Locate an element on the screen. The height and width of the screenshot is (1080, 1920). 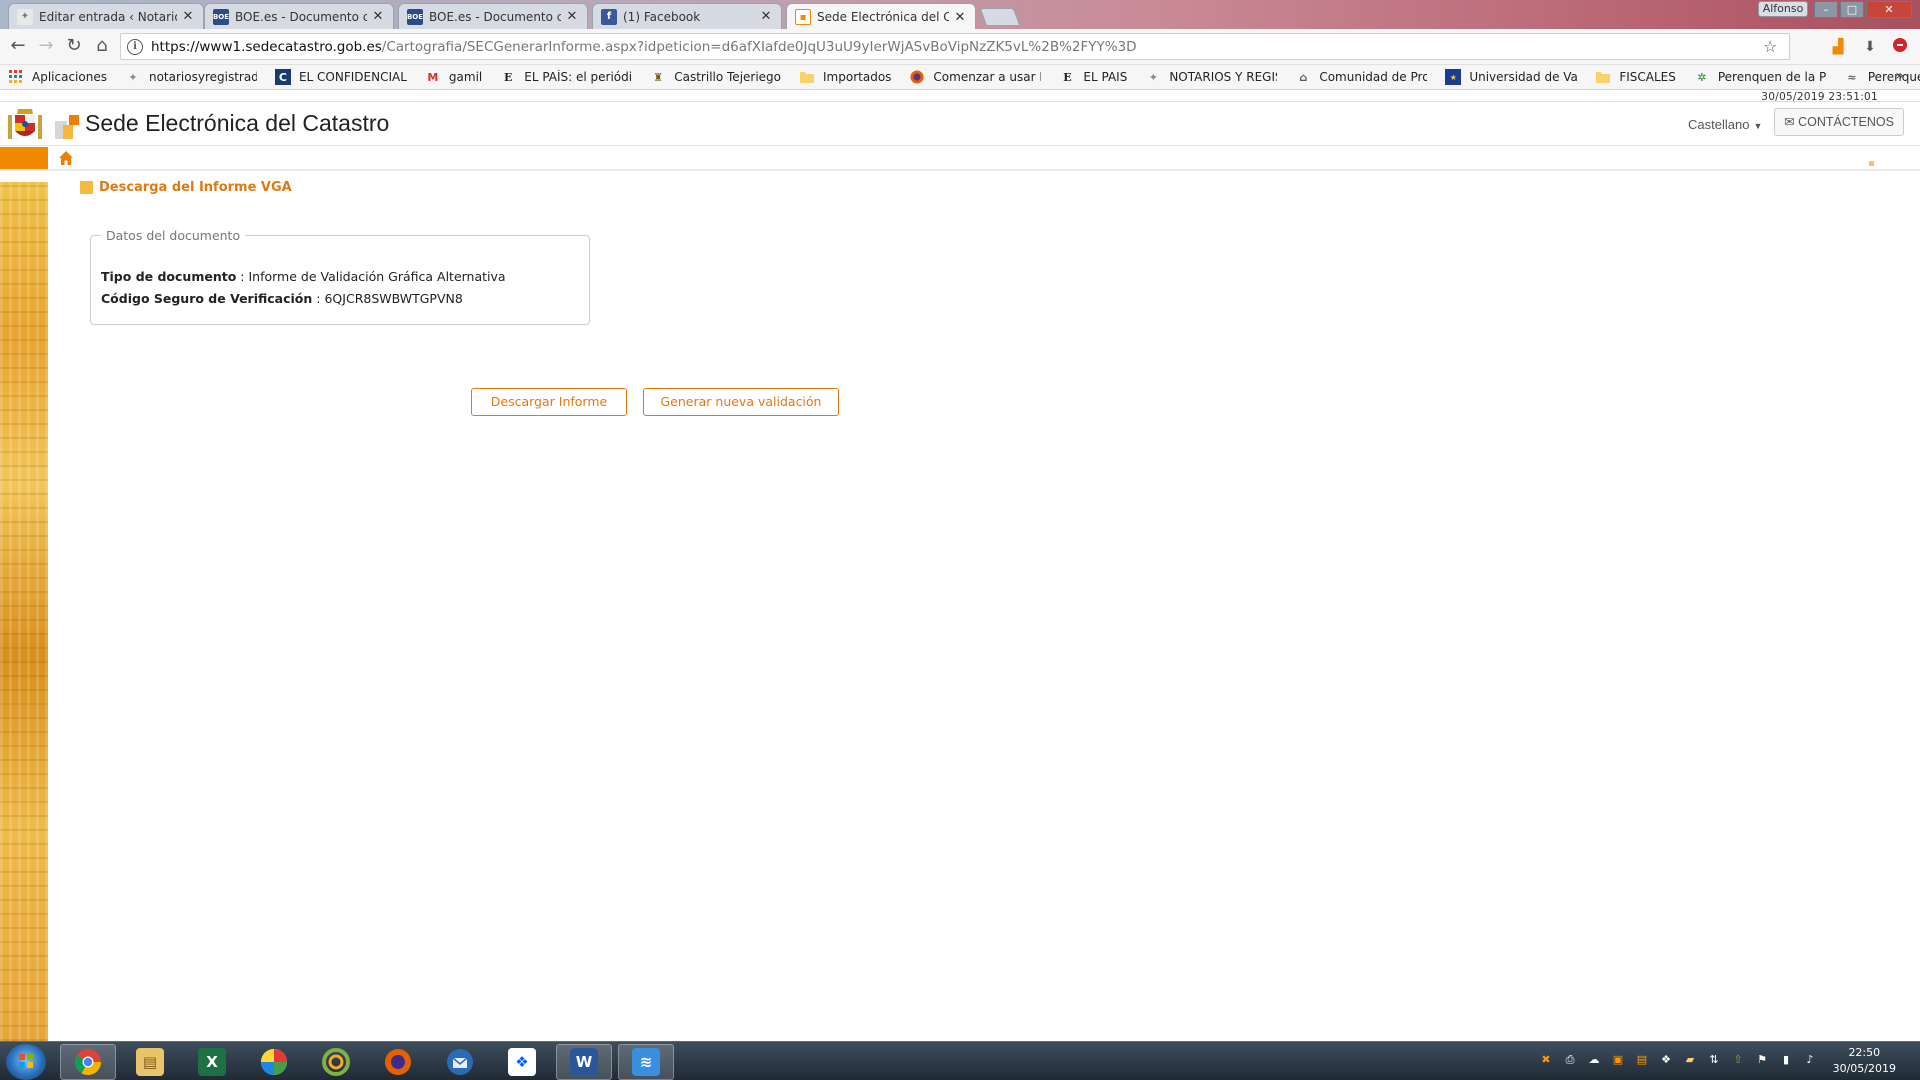
language-selector: Castellano ▼ is located at coordinates (1725, 124).